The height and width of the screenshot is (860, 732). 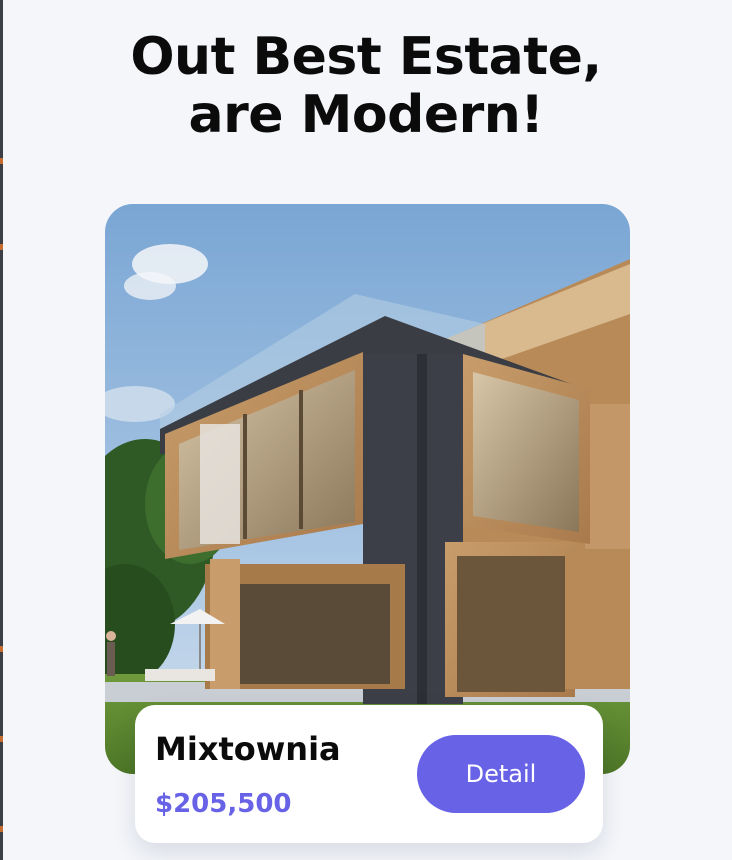 What do you see at coordinates (501, 774) in the screenshot?
I see `detail-button: Detail` at bounding box center [501, 774].